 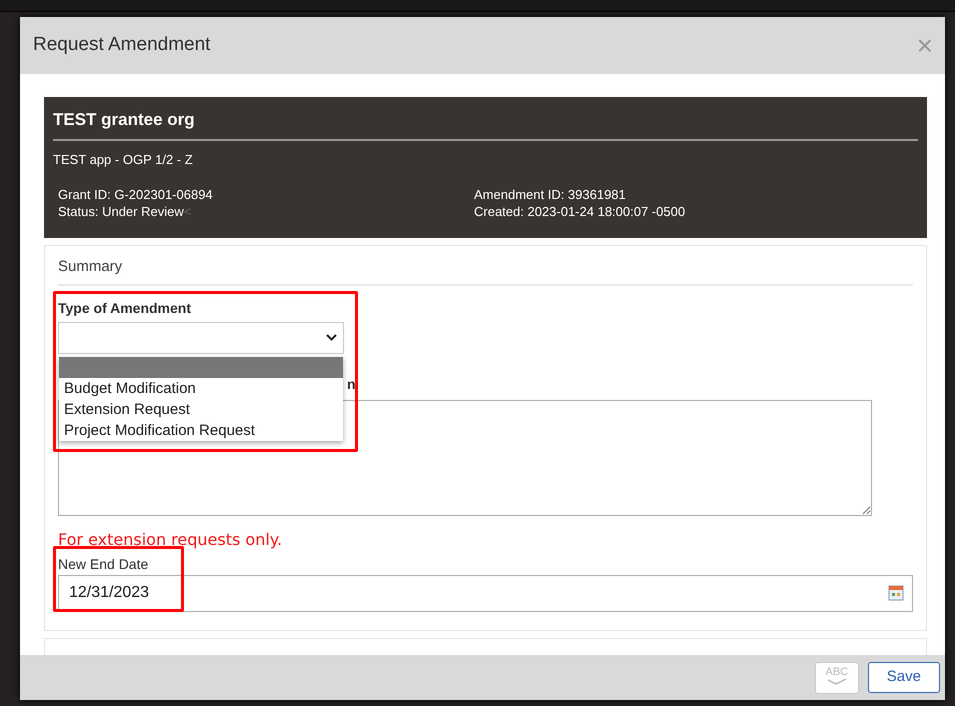 What do you see at coordinates (485, 593) in the screenshot?
I see `date-field: 12/31/2023` at bounding box center [485, 593].